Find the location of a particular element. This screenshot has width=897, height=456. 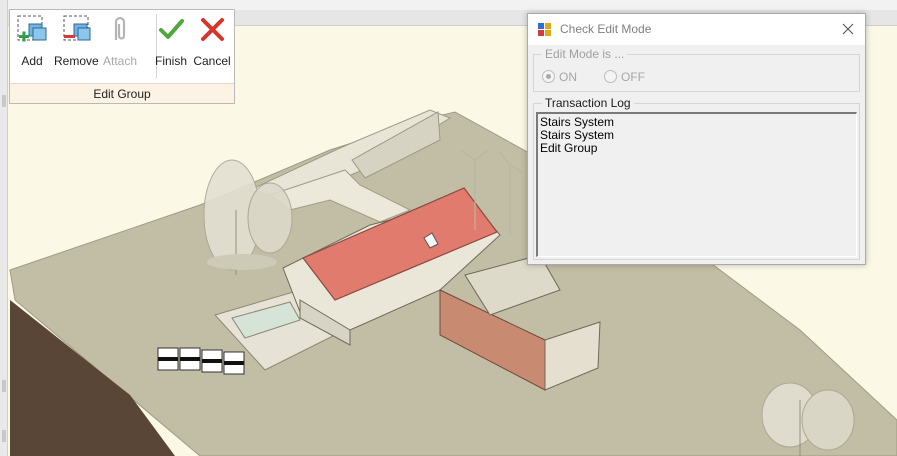

transaction-log-legend: Transaction Log is located at coordinates (588, 103).